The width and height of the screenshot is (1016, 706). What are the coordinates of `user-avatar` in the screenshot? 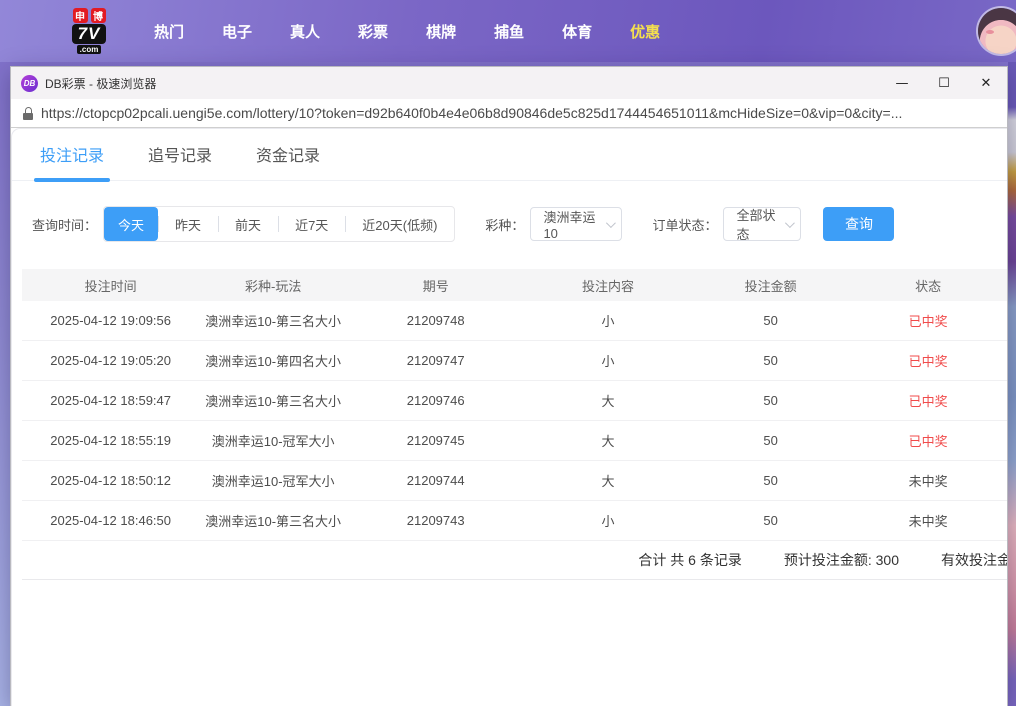 It's located at (997, 31).